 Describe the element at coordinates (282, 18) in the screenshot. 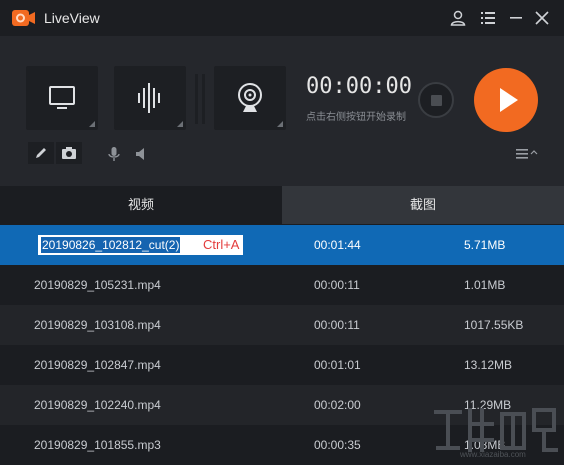

I see `title-bar: LiveView` at that location.